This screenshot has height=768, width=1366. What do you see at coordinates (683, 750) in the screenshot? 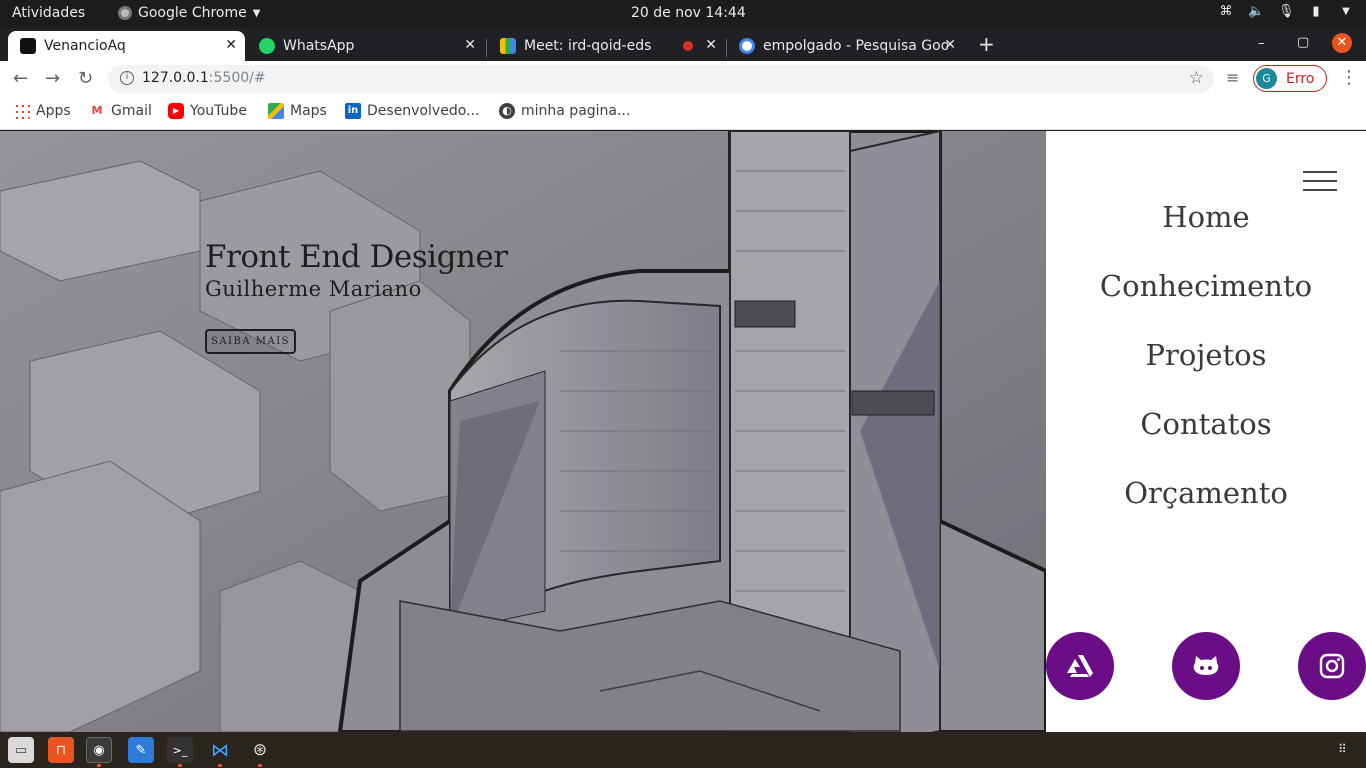
I see `taskbar-dock: ▭ ⊓ ◉ ✎ >_ ⋈ ⊛ ⠿` at bounding box center [683, 750].